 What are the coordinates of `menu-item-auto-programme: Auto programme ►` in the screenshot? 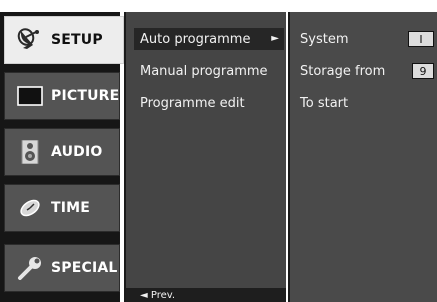 It's located at (209, 39).